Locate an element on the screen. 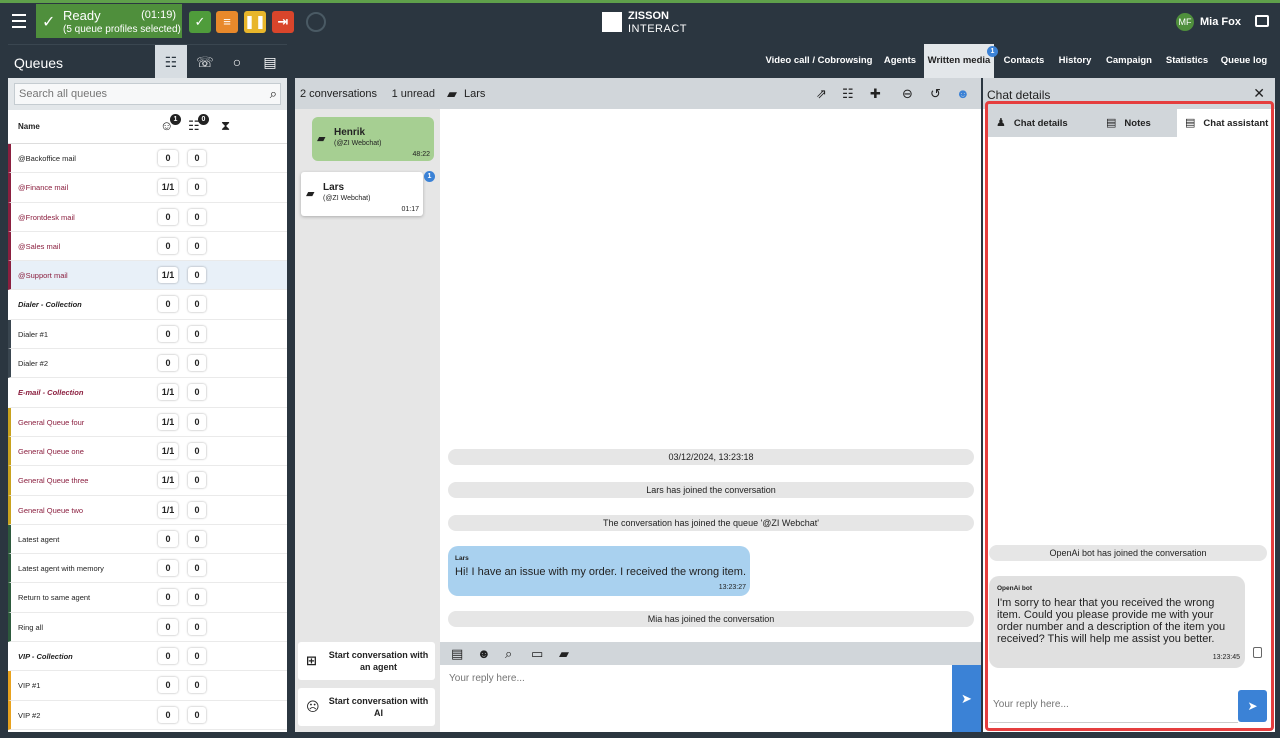  logout-button: ⇥ is located at coordinates (283, 22).